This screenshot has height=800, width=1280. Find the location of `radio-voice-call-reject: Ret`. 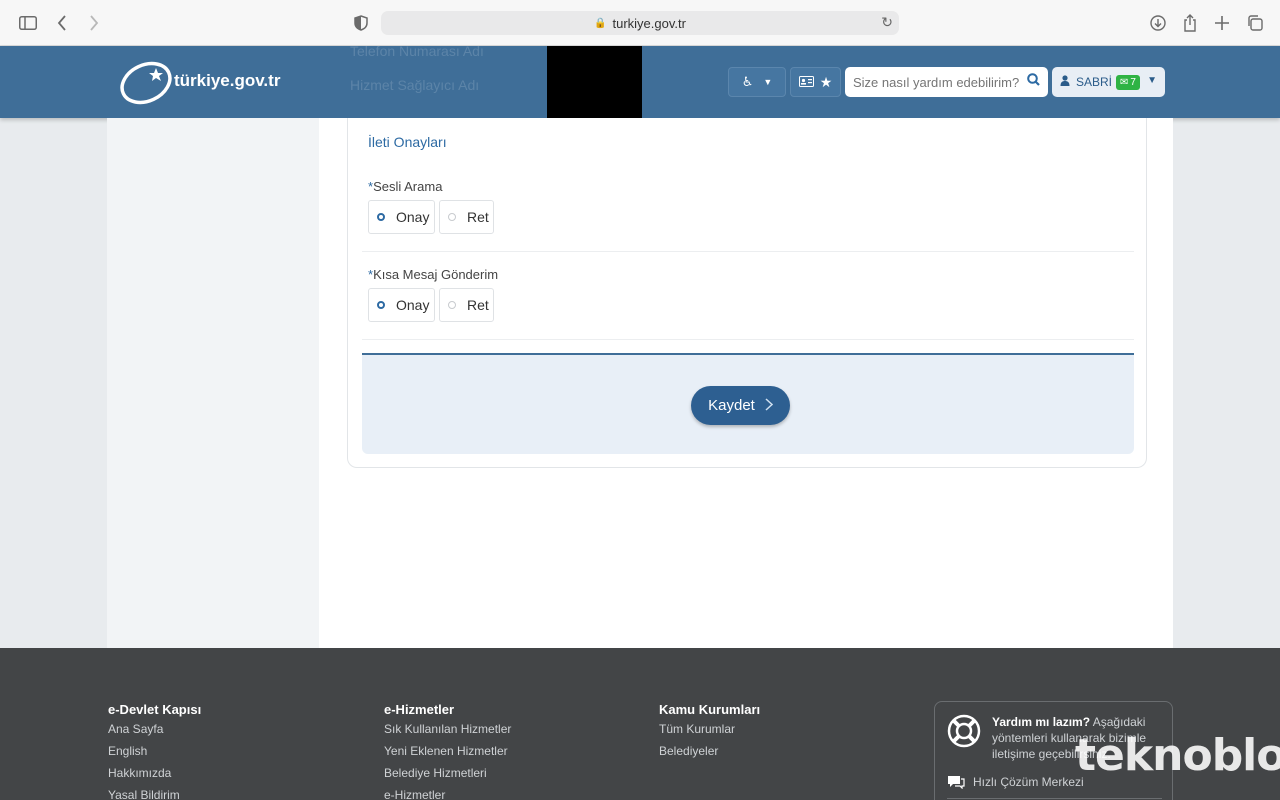

radio-voice-call-reject: Ret is located at coordinates (466, 217).